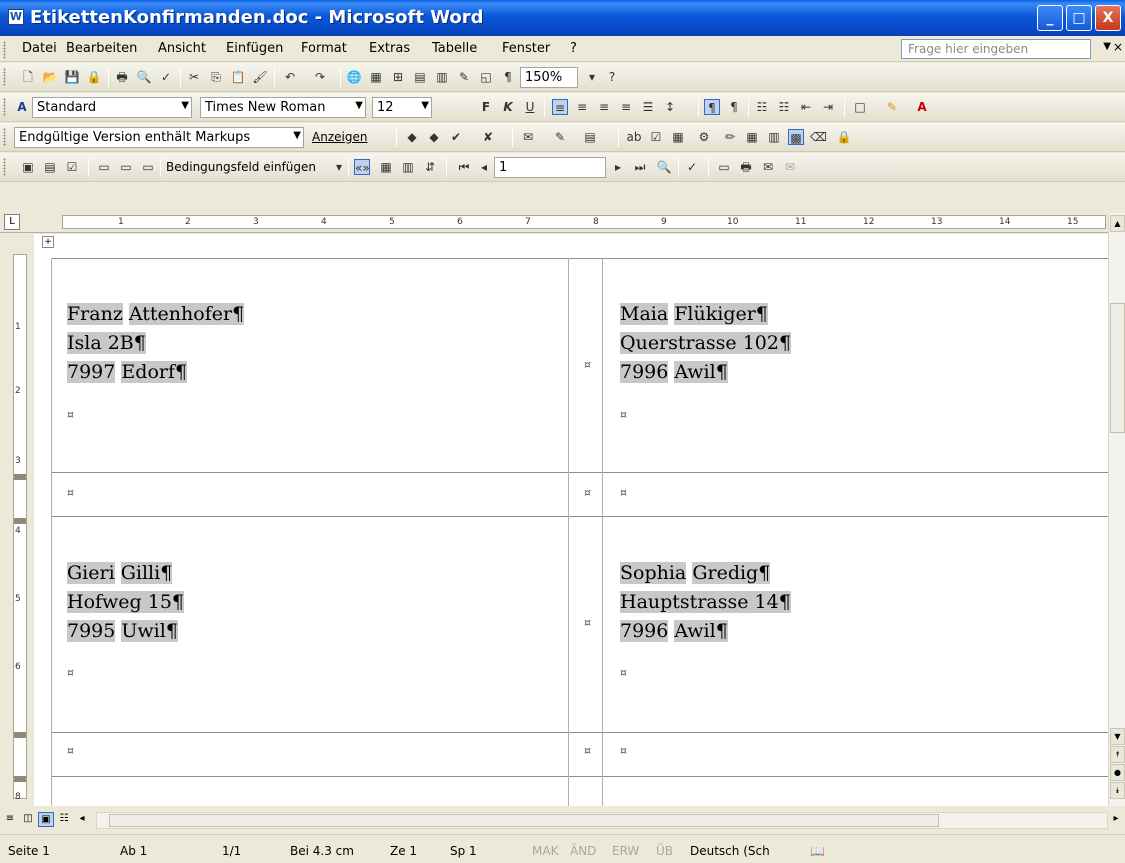 This screenshot has width=1125, height=863. Describe the element at coordinates (112, 107) in the screenshot. I see `style-select: Standard ▼` at that location.